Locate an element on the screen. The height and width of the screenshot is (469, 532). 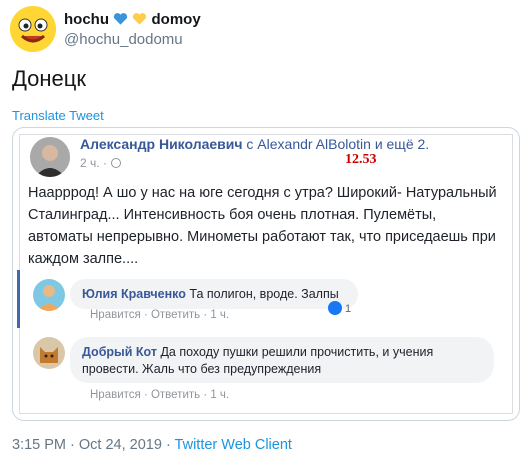
fb-post-time: 2 ч. · is located at coordinates (100, 163).